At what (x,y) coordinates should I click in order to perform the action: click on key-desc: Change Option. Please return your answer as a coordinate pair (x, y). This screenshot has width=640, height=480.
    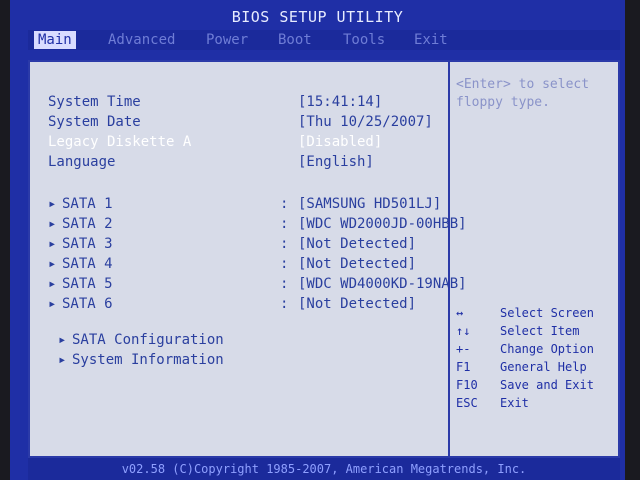
    Looking at the image, I should click on (547, 349).